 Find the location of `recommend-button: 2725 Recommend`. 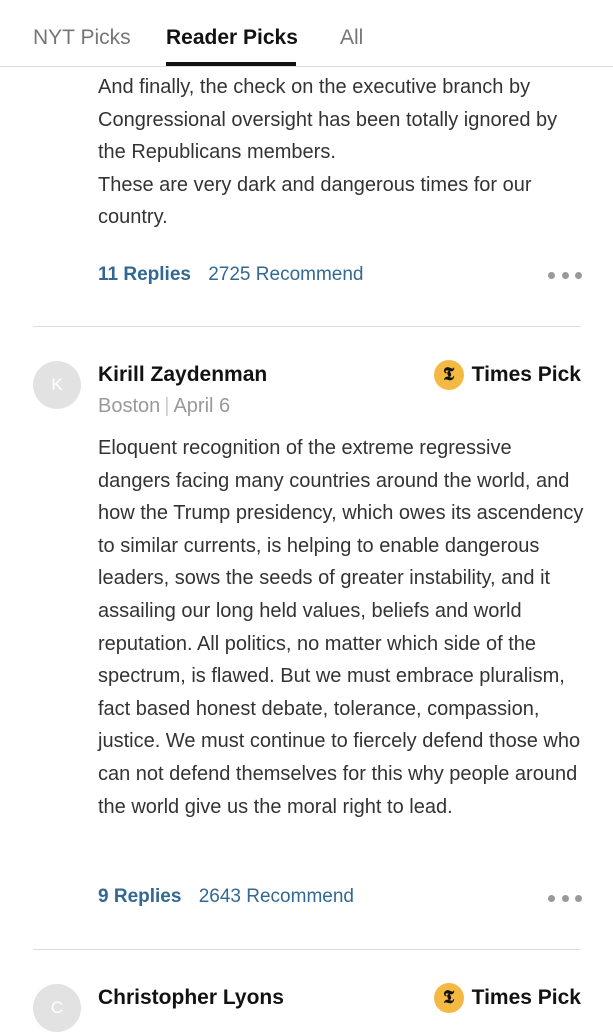

recommend-button: 2725 Recommend is located at coordinates (285, 274).